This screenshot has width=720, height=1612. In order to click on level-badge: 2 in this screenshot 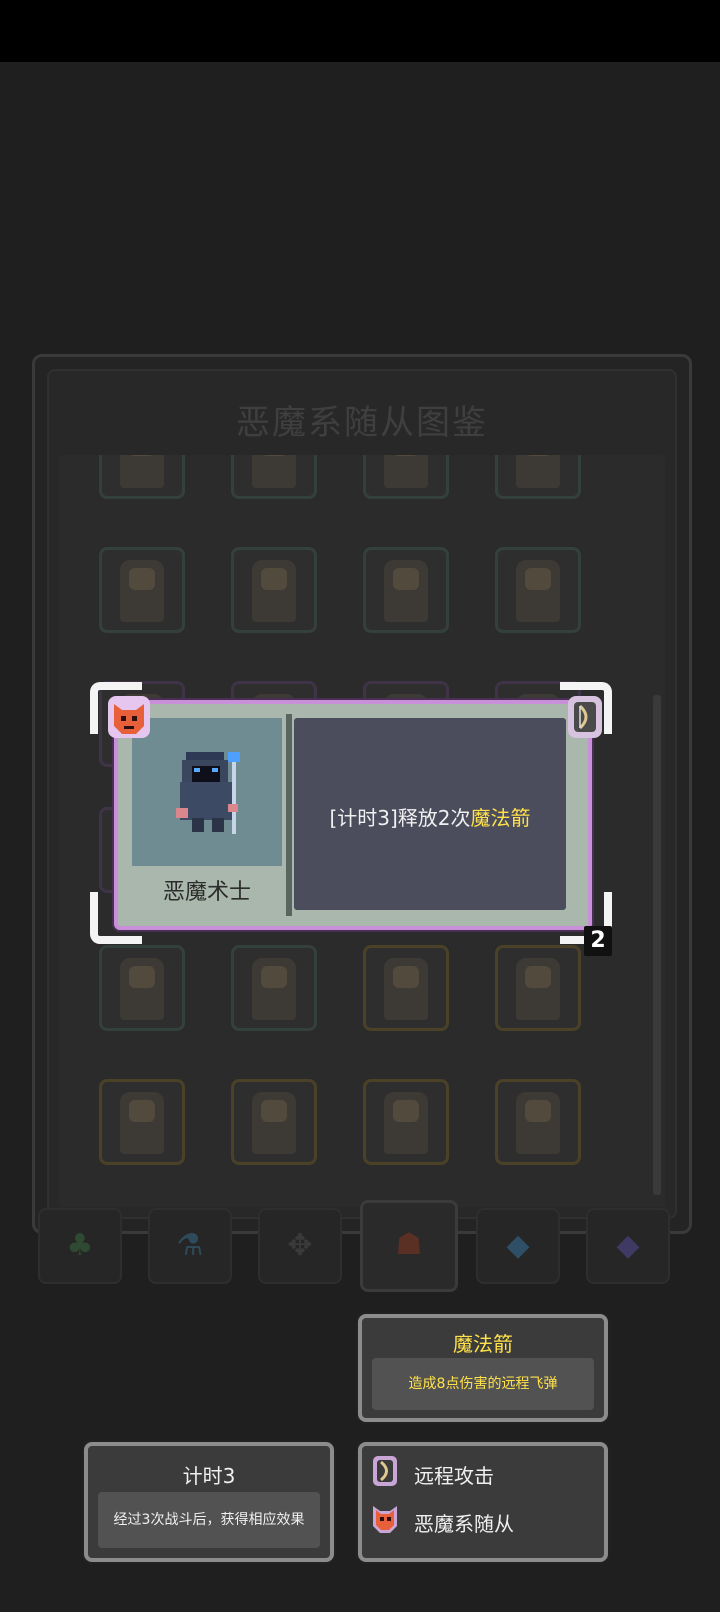, I will do `click(598, 941)`.